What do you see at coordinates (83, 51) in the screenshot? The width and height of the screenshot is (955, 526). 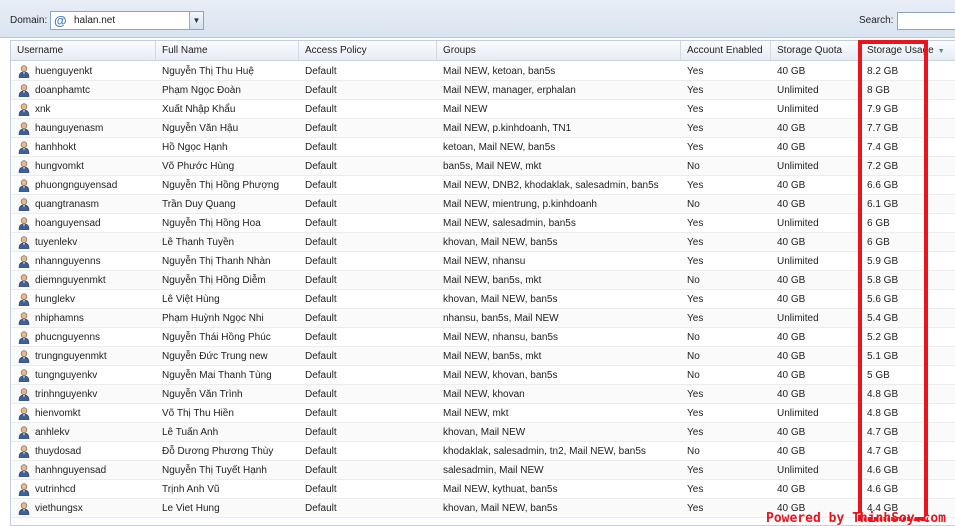 I see `column-header-username: Username` at bounding box center [83, 51].